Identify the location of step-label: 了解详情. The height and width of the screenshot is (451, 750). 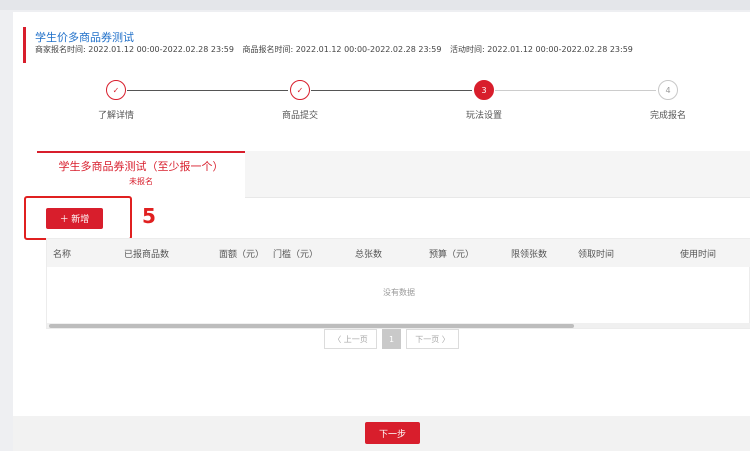
(115, 116).